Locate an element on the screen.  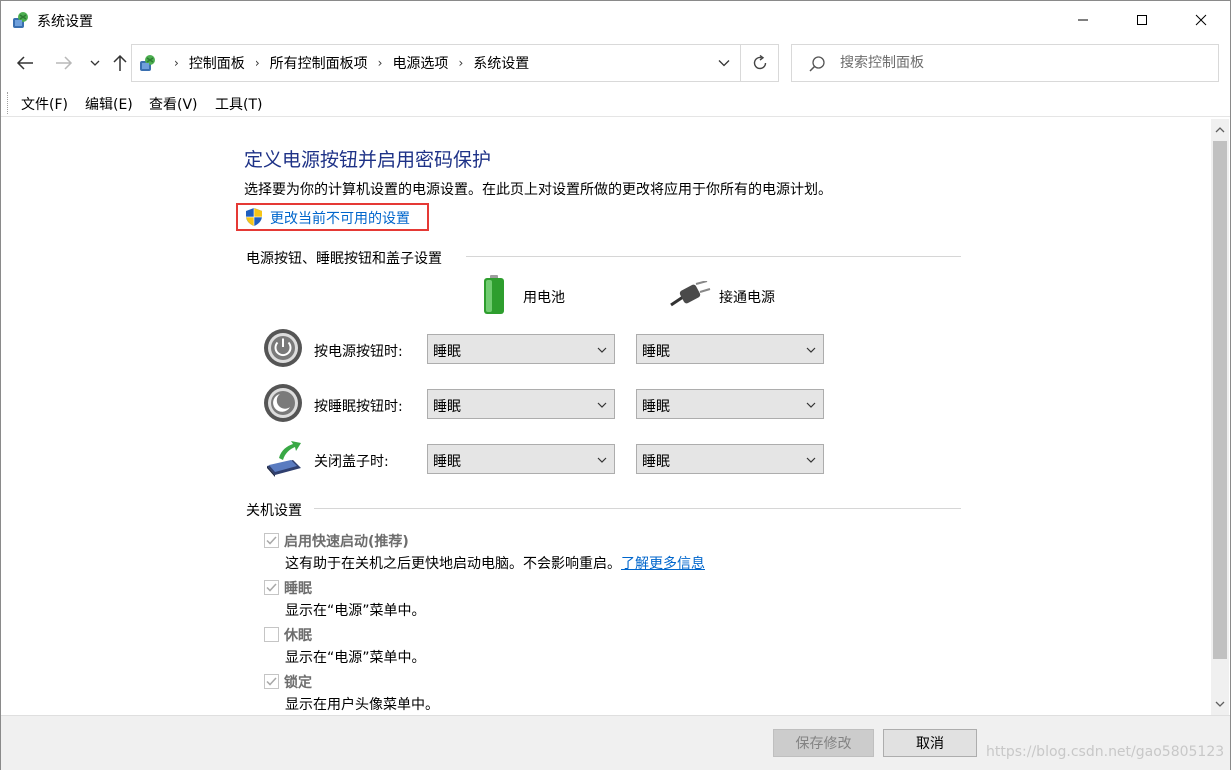
address-history-dropdown is located at coordinates (724, 63).